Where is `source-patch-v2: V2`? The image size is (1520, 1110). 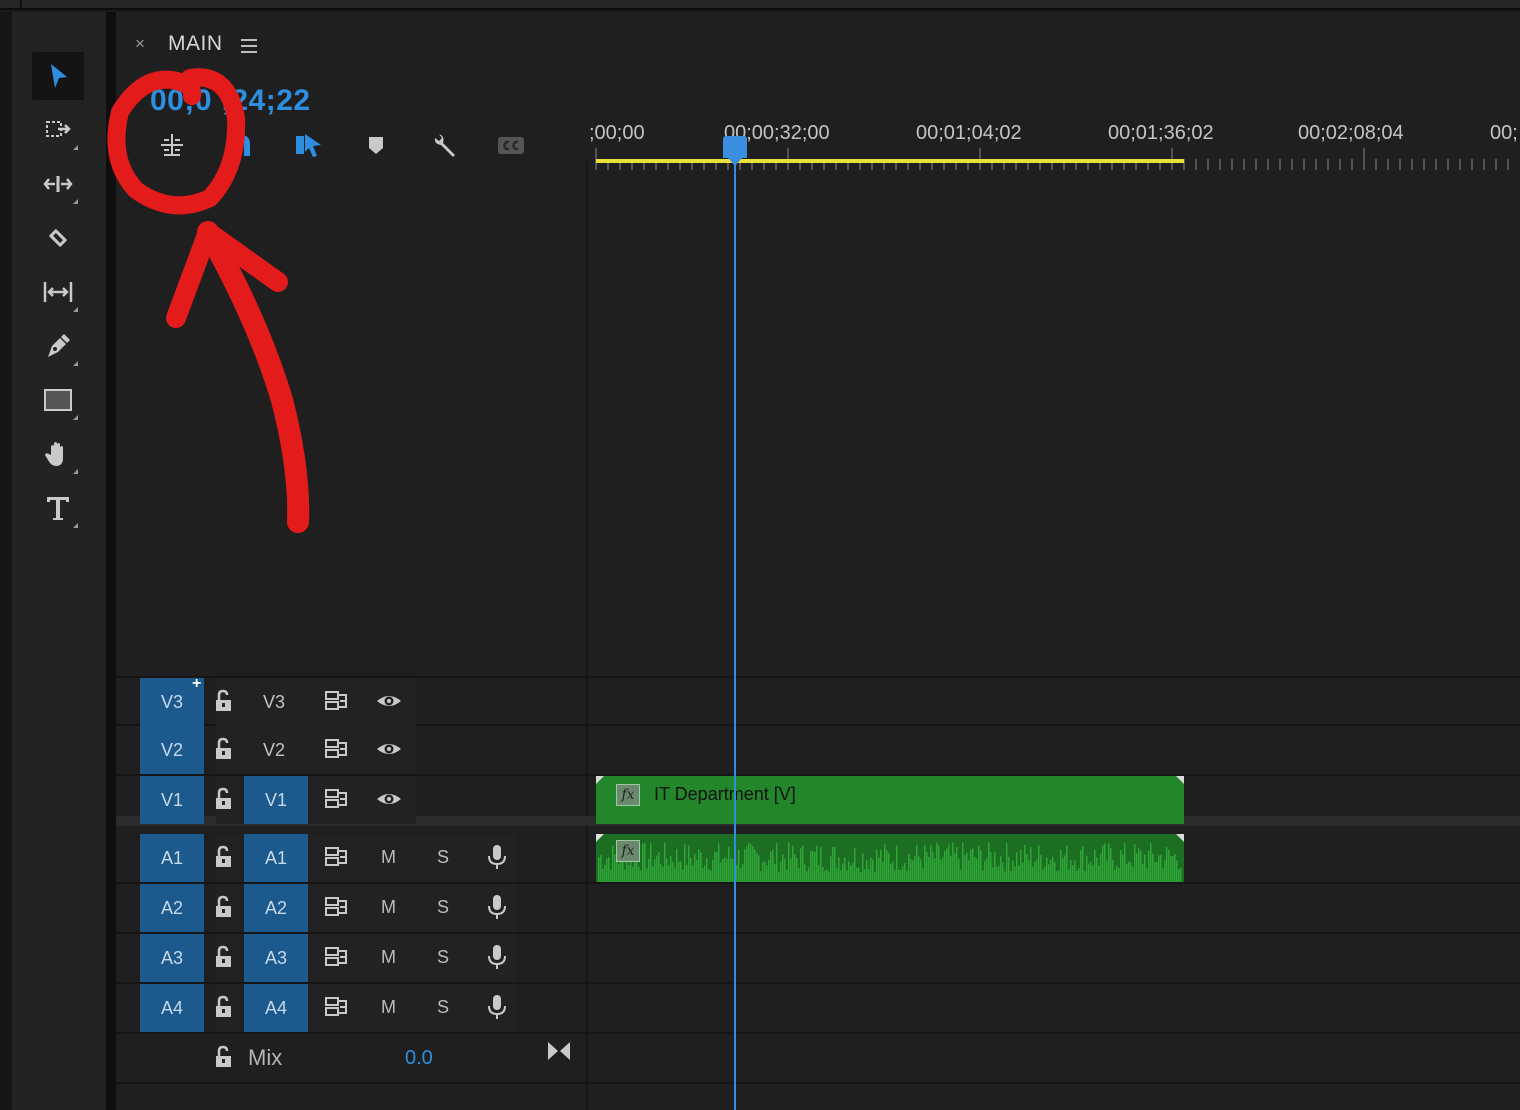 source-patch-v2: V2 is located at coordinates (172, 750).